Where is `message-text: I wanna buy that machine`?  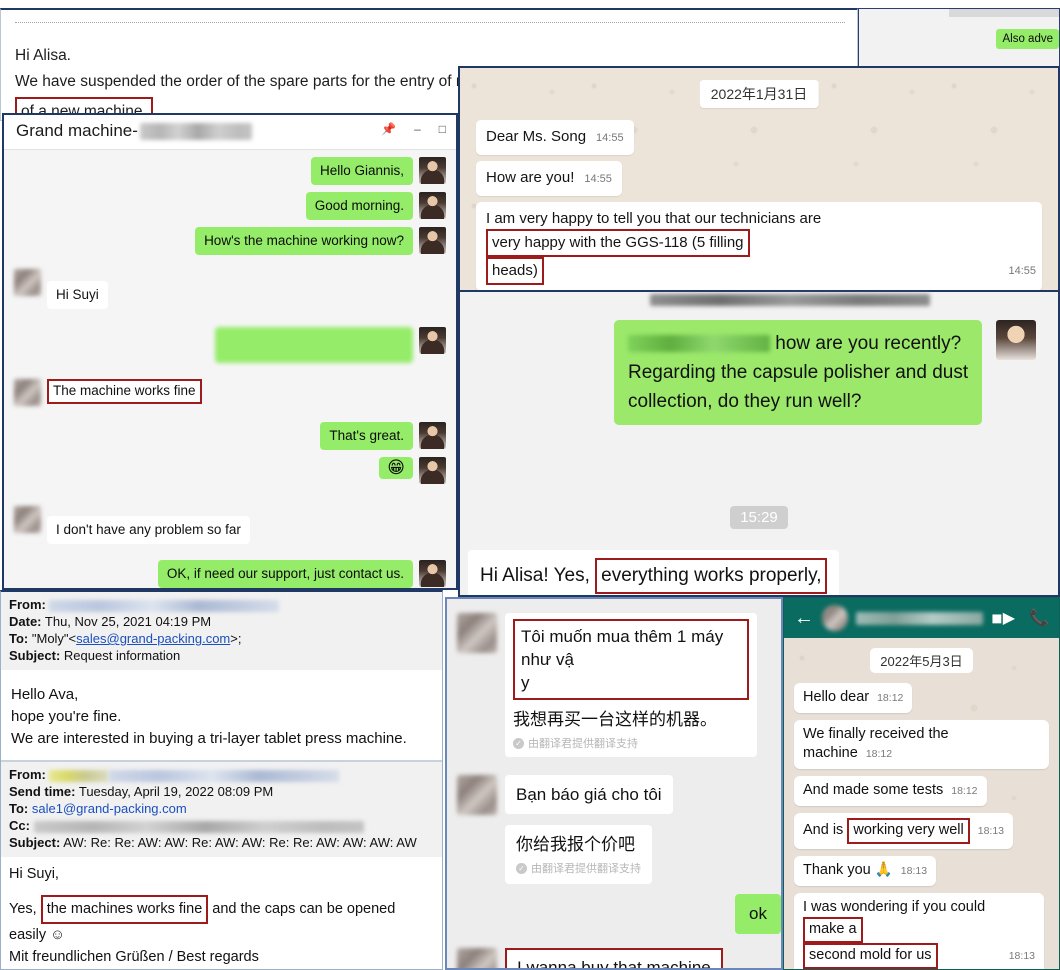
message-text: I wanna buy that machine is located at coordinates (614, 964).